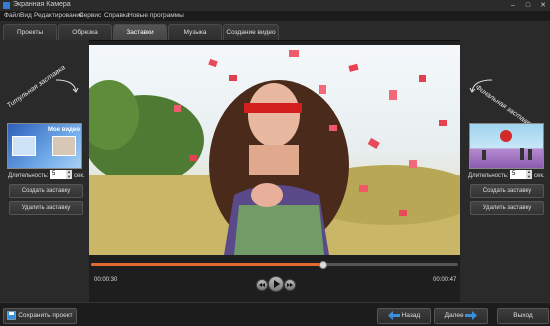 The image size is (550, 326). Describe the element at coordinates (445, 280) in the screenshot. I see `total-time: 00:00:47` at that location.